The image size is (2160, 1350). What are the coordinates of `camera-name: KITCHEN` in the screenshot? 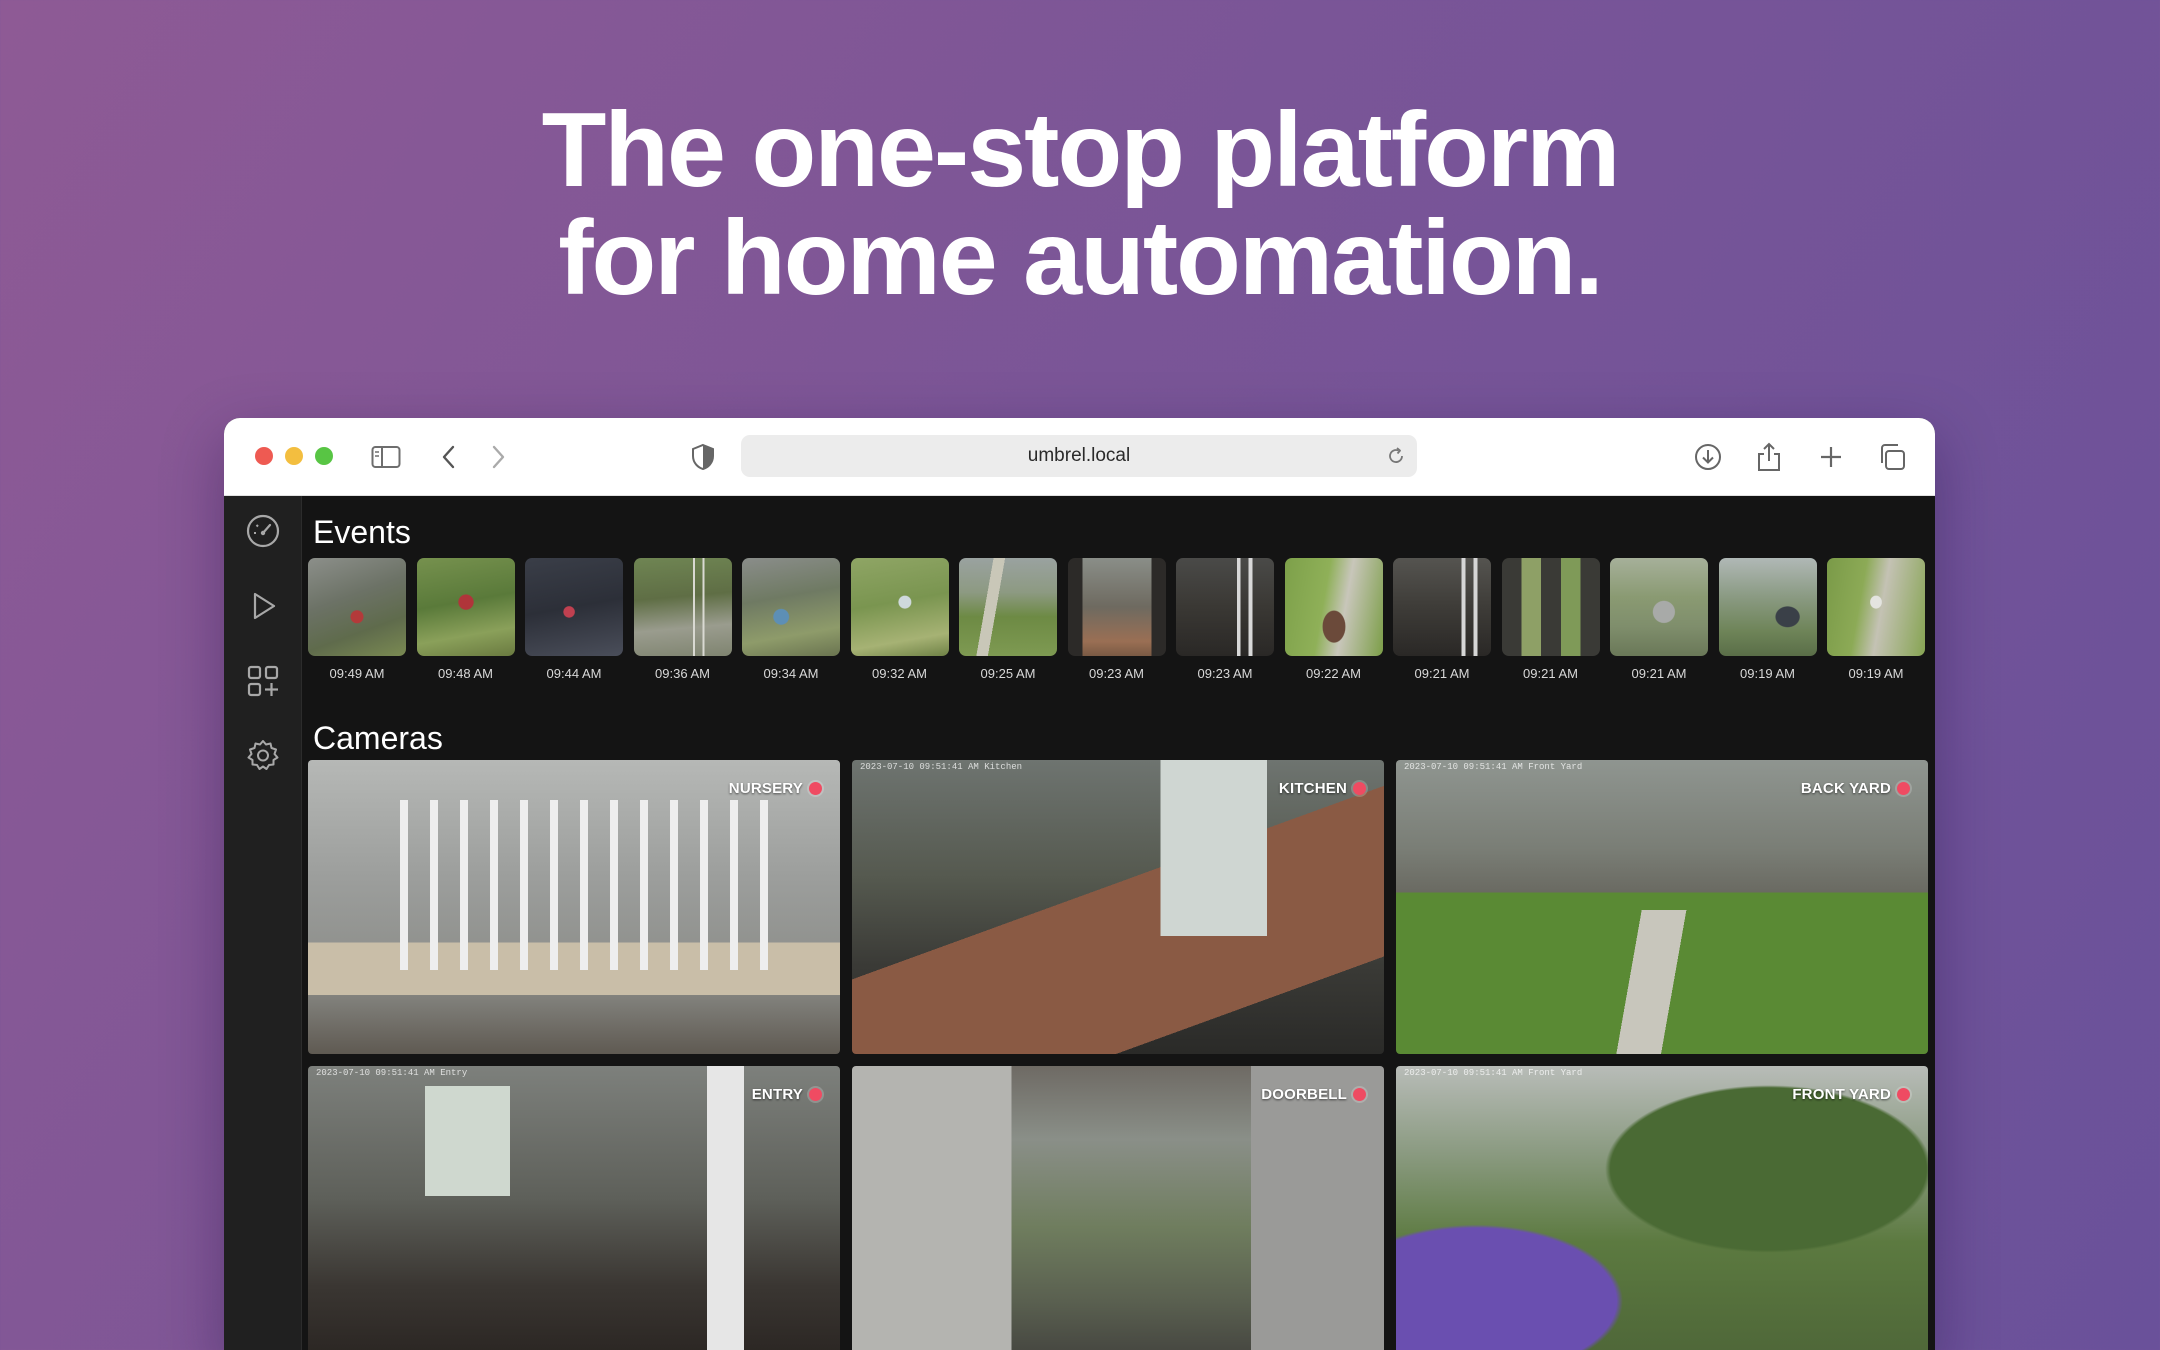 It's located at (1312, 788).